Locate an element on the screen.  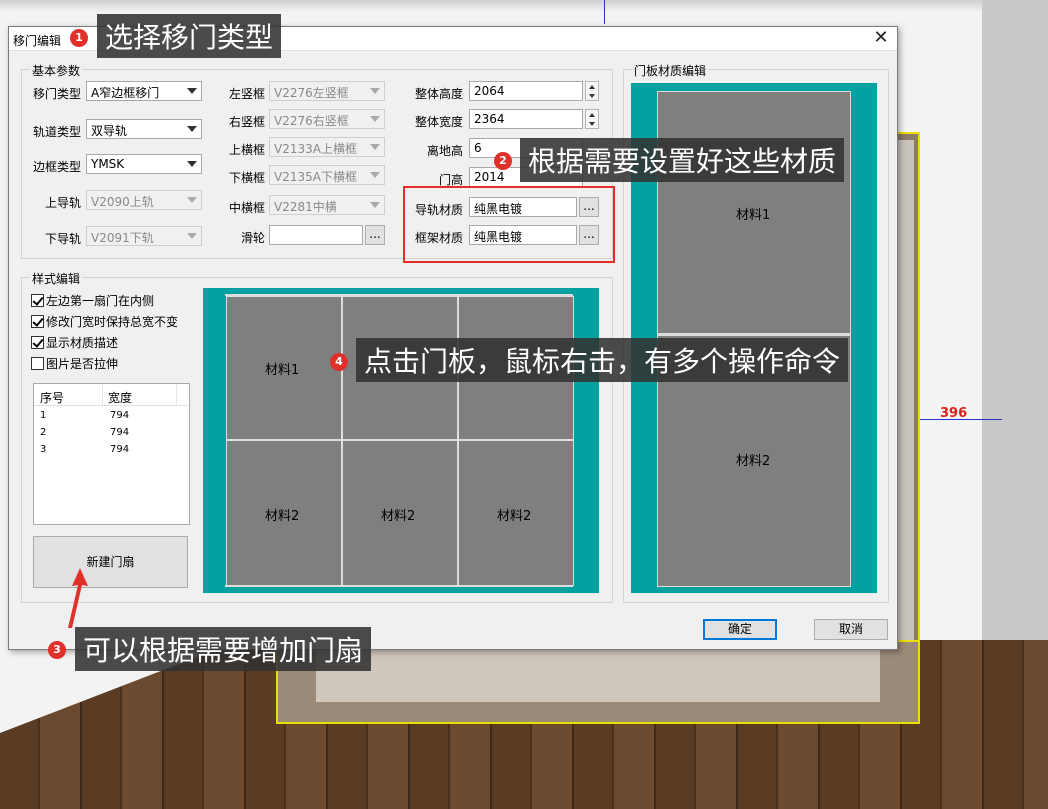
lower-rail-label: 下导轨 is located at coordinates (62, 239).